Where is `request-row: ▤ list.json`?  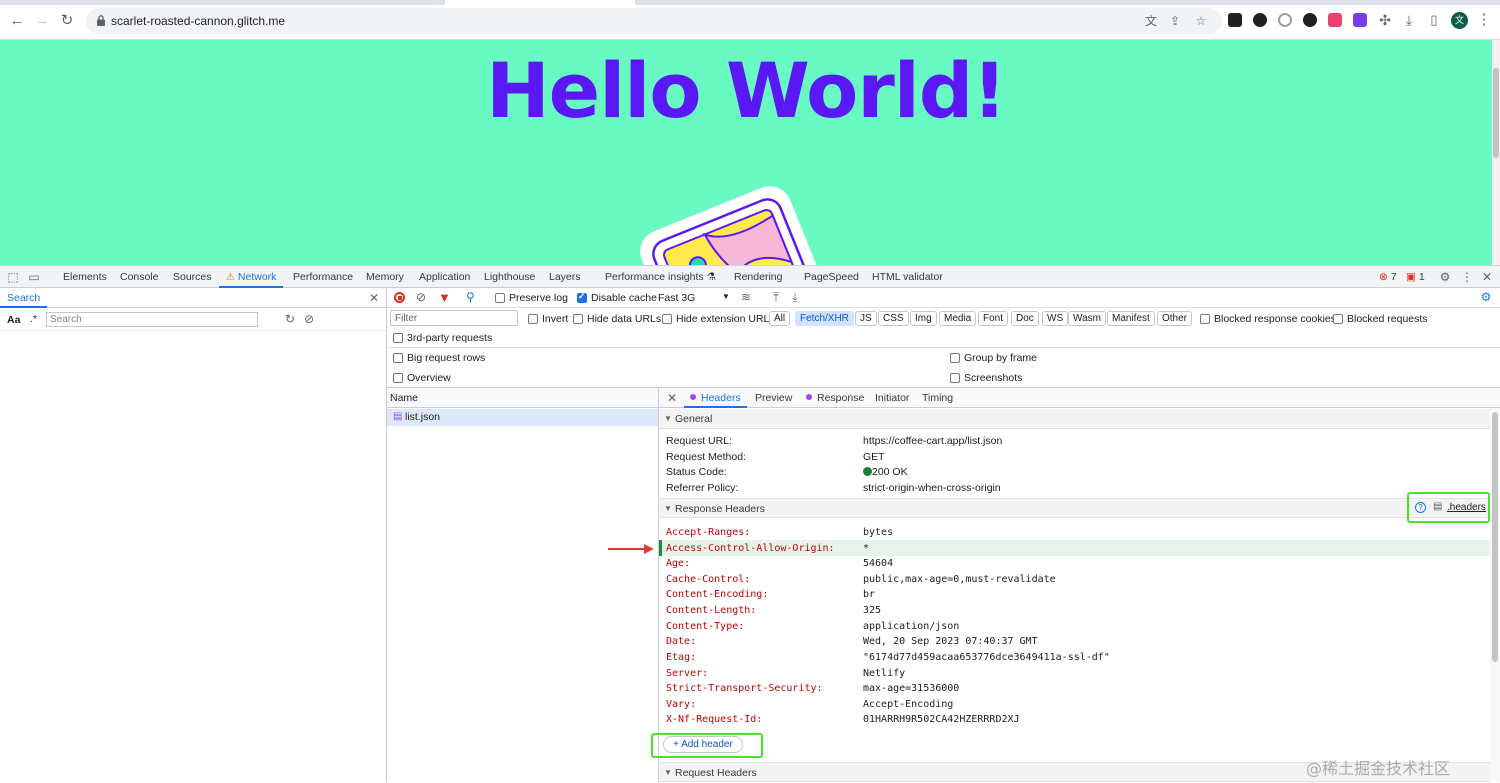
request-row: ▤ list.json is located at coordinates (522, 417).